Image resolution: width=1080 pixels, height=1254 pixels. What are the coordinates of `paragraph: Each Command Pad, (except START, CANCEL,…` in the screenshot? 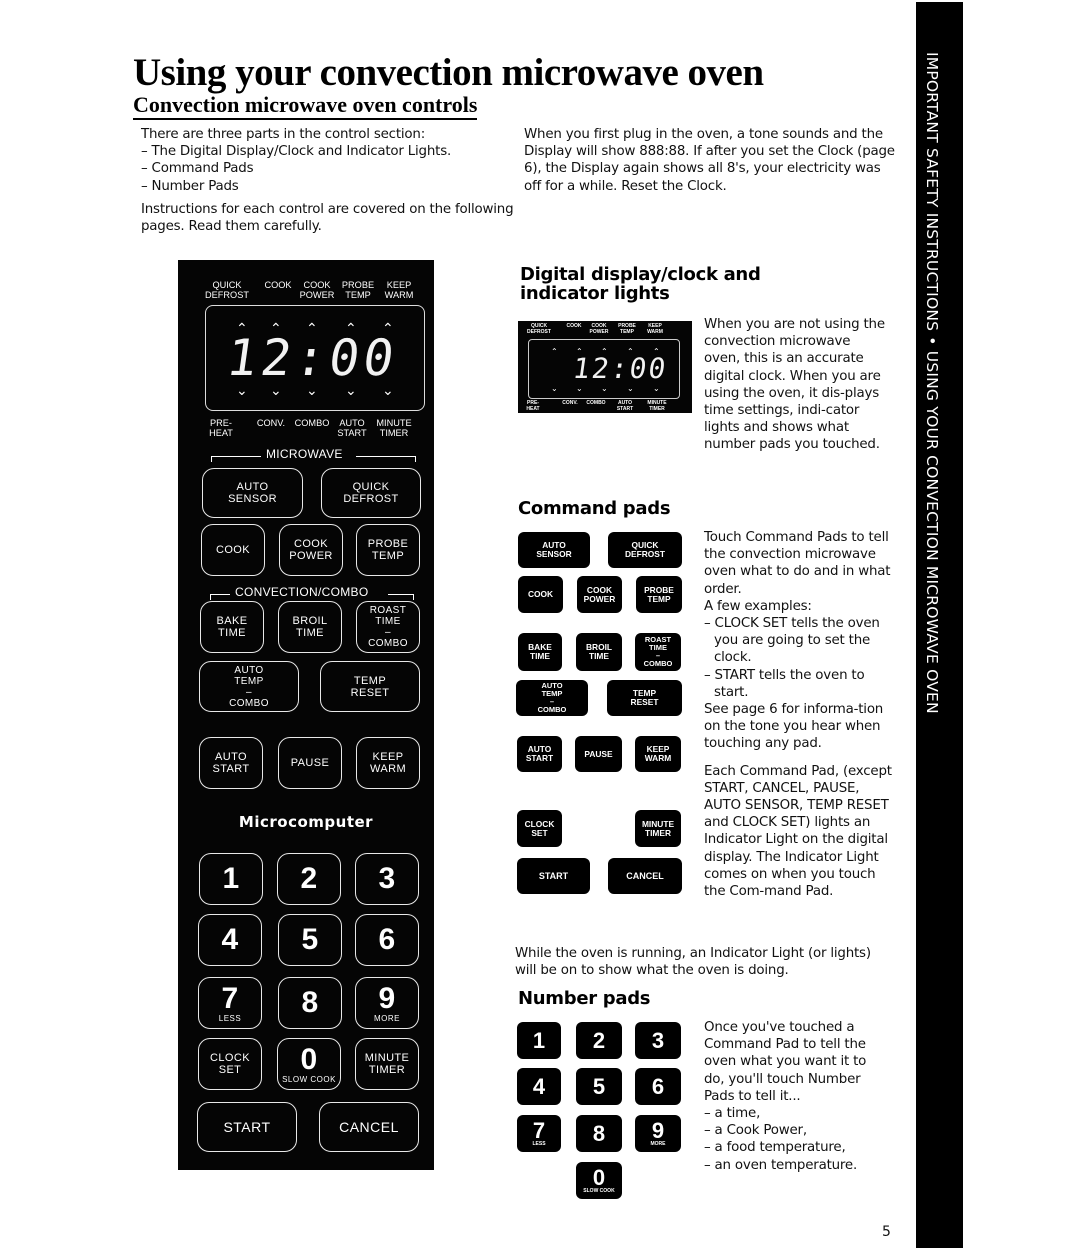 It's located at (798, 831).